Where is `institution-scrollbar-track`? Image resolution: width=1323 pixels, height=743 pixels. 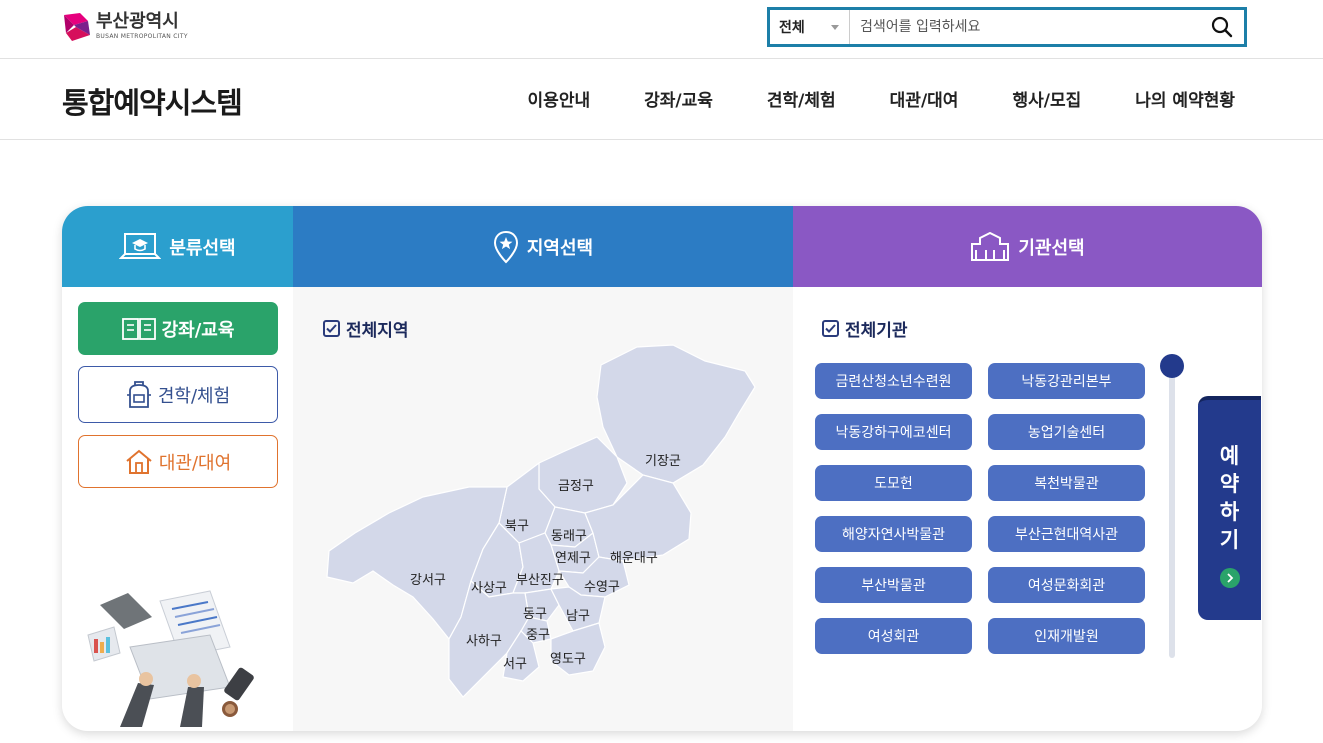 institution-scrollbar-track is located at coordinates (1172, 510).